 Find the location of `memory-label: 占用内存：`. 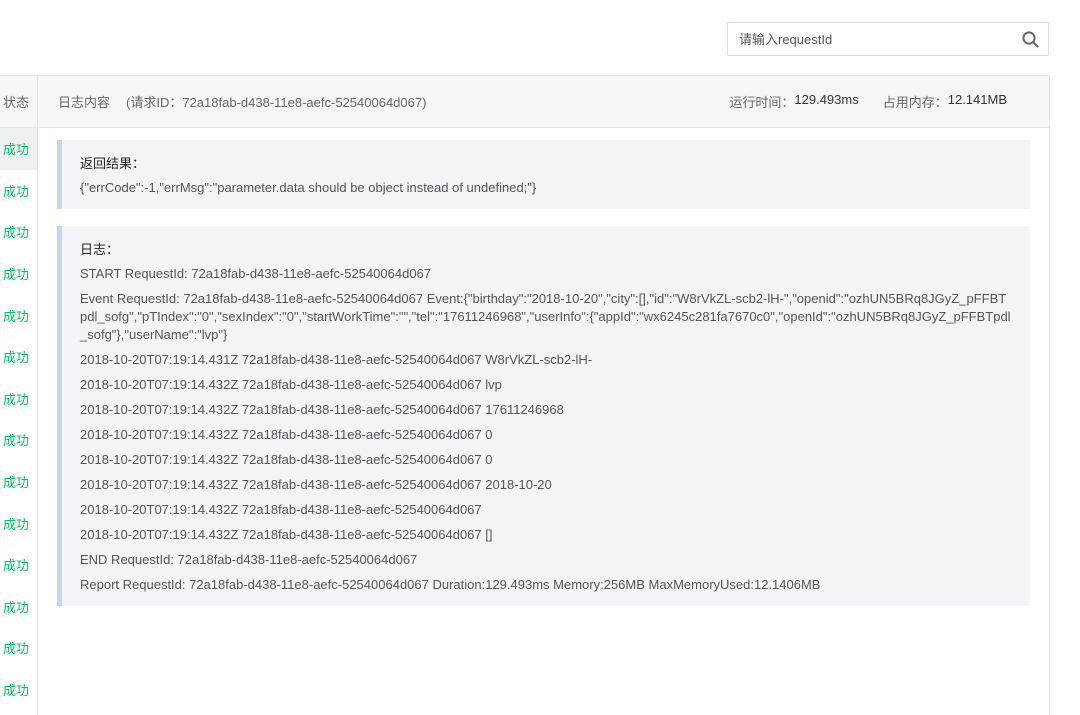

memory-label: 占用内存： is located at coordinates (915, 102).